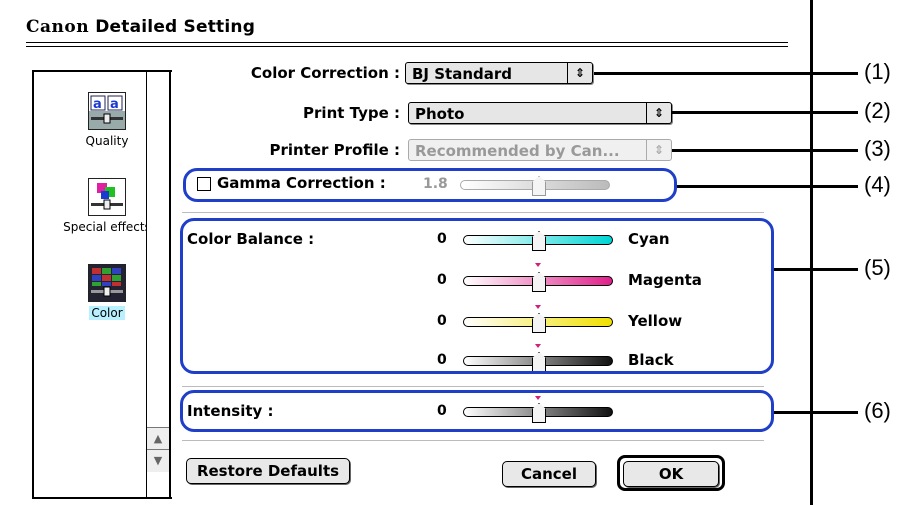 The width and height of the screenshot is (921, 505). I want to click on window-title: Canon Detailed Setting, so click(140, 27).